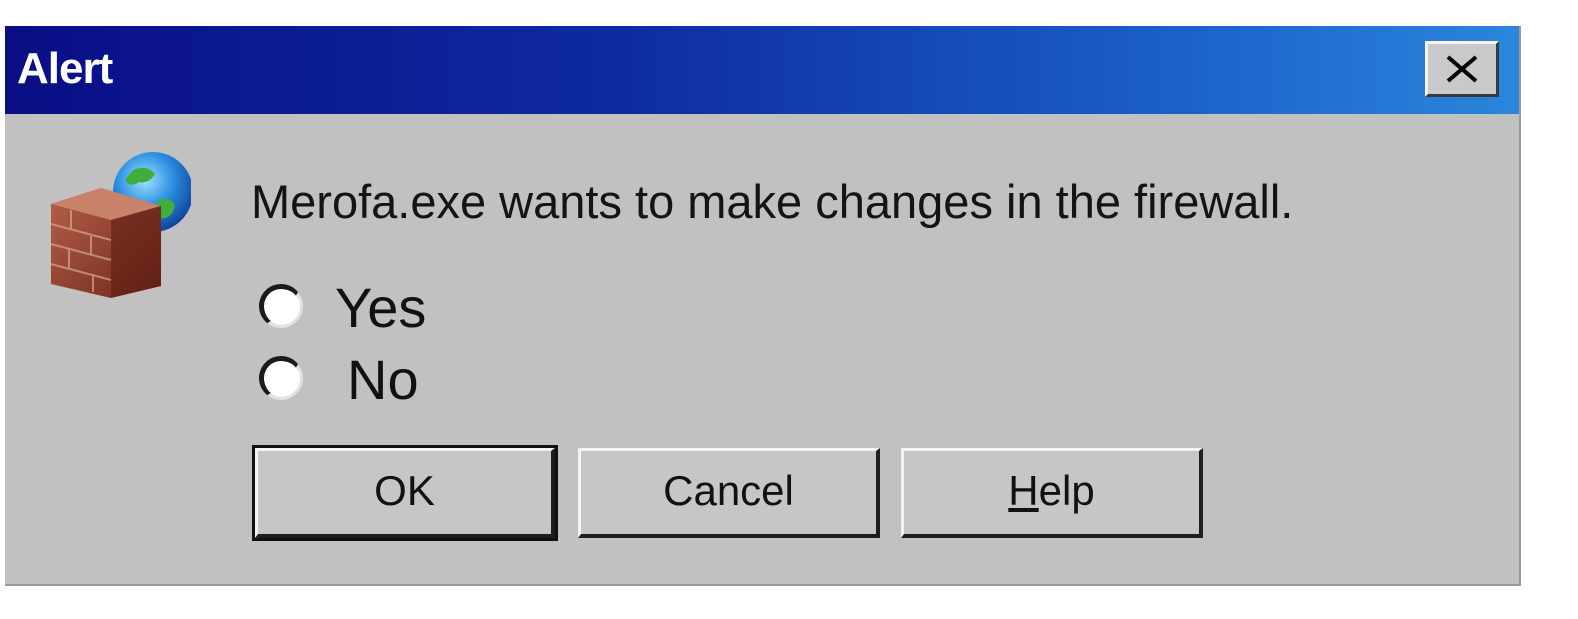 The image size is (1578, 619). What do you see at coordinates (65, 68) in the screenshot?
I see `window-title: Alert` at bounding box center [65, 68].